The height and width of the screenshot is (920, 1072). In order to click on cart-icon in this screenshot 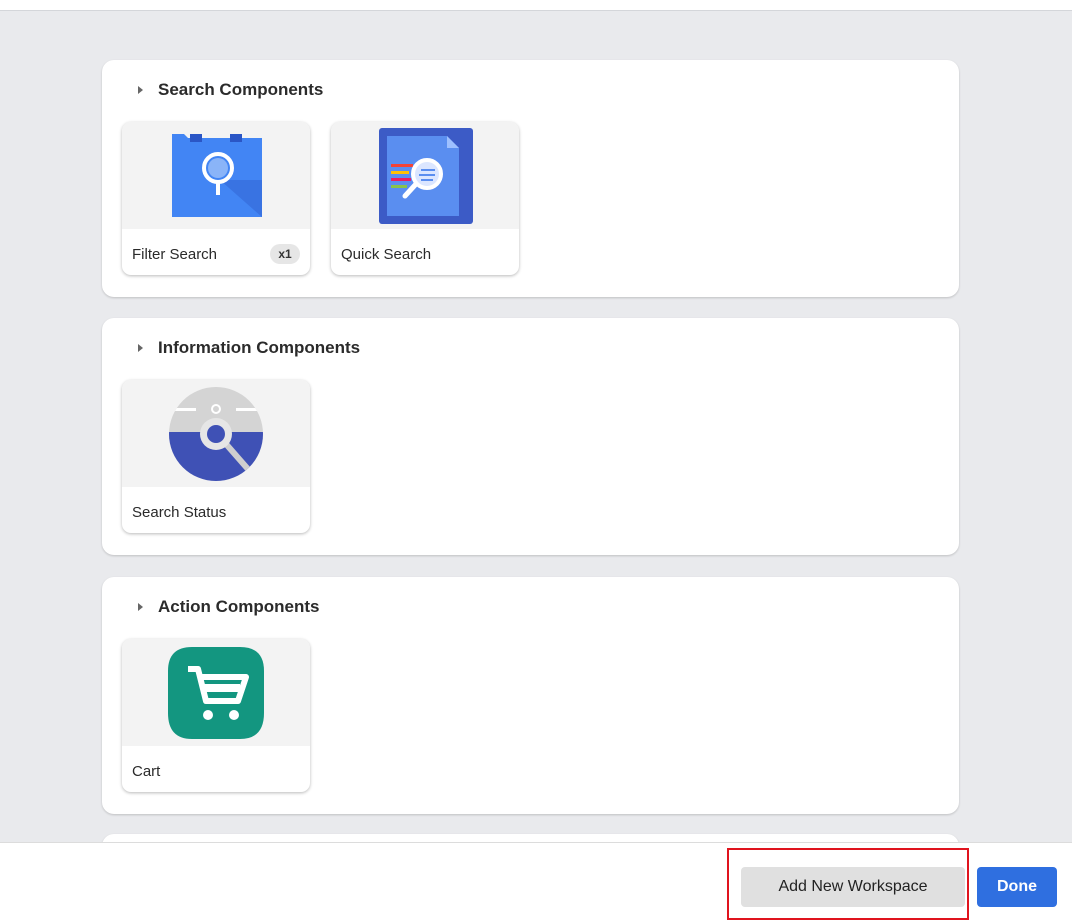, I will do `click(216, 693)`.